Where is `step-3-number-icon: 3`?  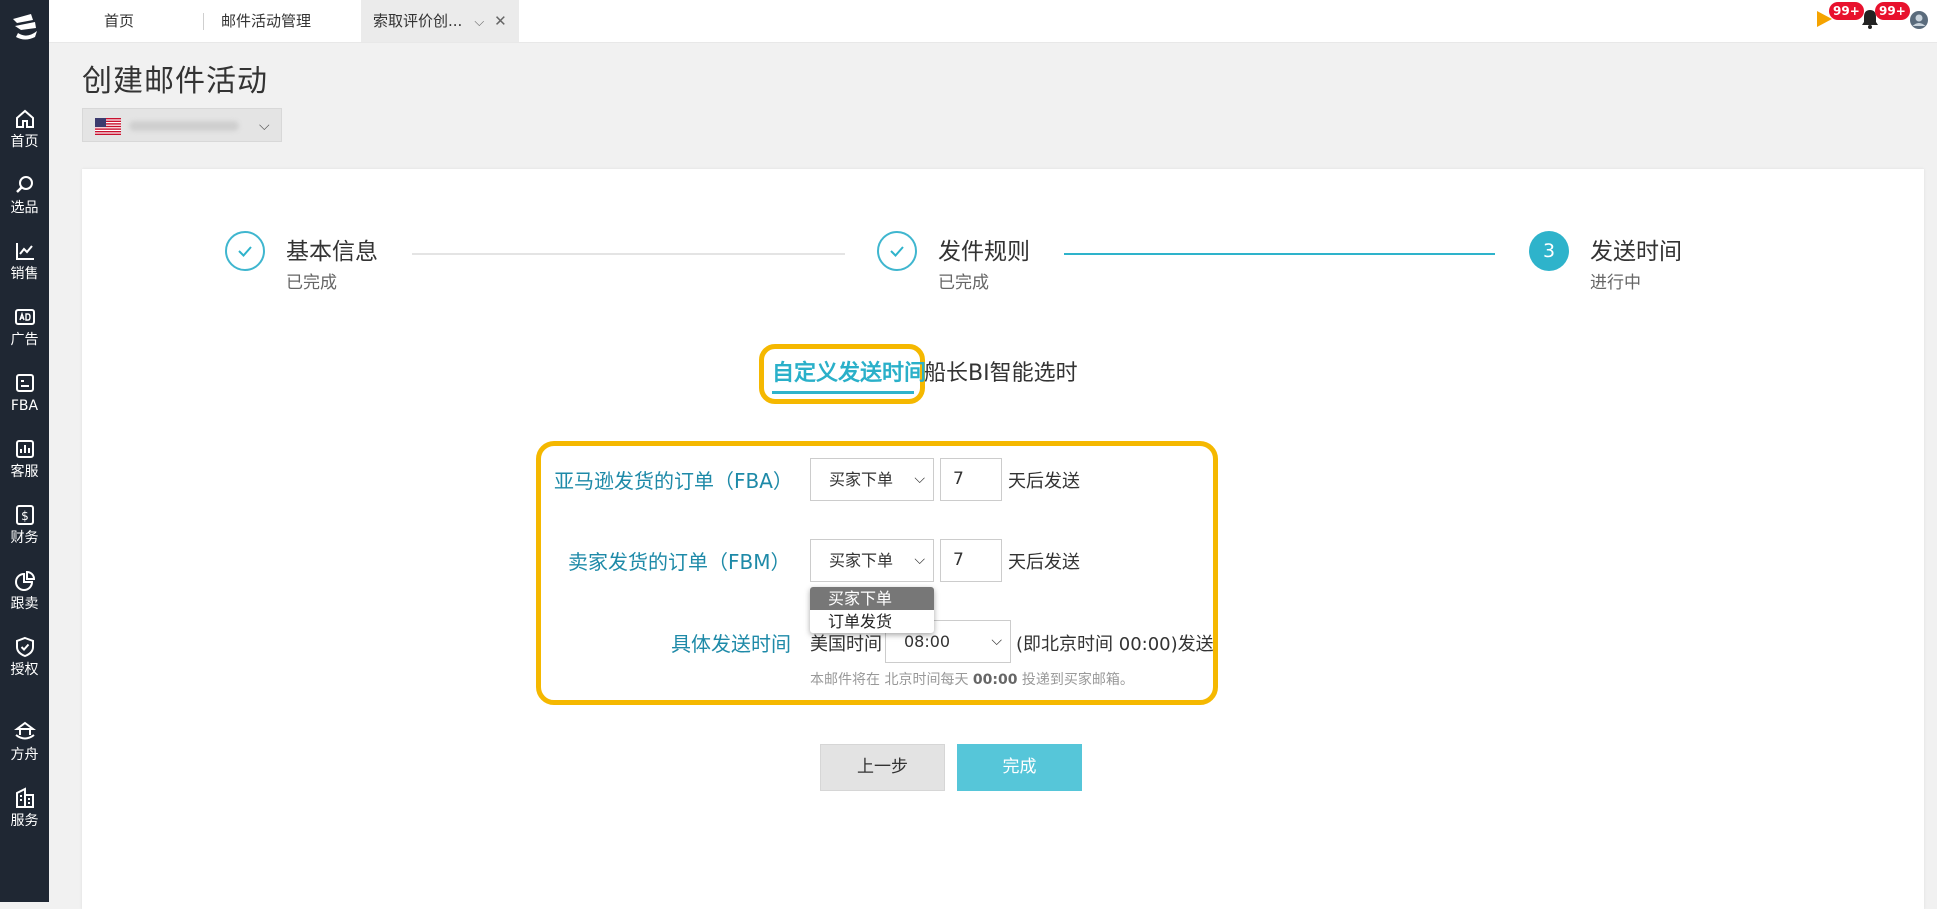 step-3-number-icon: 3 is located at coordinates (1549, 251).